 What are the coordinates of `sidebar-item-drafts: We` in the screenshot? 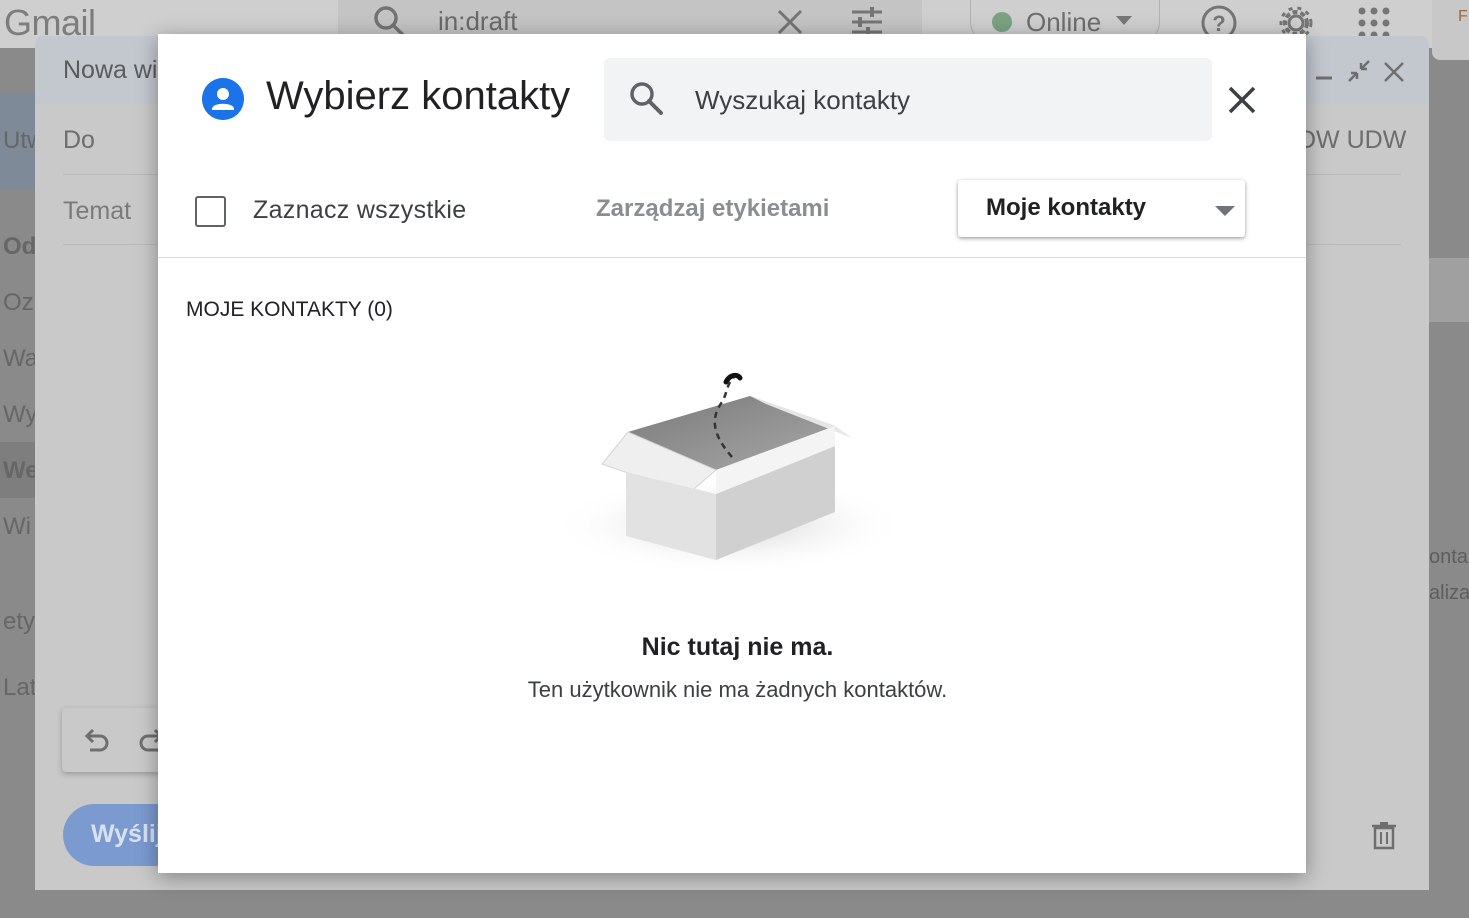 It's located at (21, 471).